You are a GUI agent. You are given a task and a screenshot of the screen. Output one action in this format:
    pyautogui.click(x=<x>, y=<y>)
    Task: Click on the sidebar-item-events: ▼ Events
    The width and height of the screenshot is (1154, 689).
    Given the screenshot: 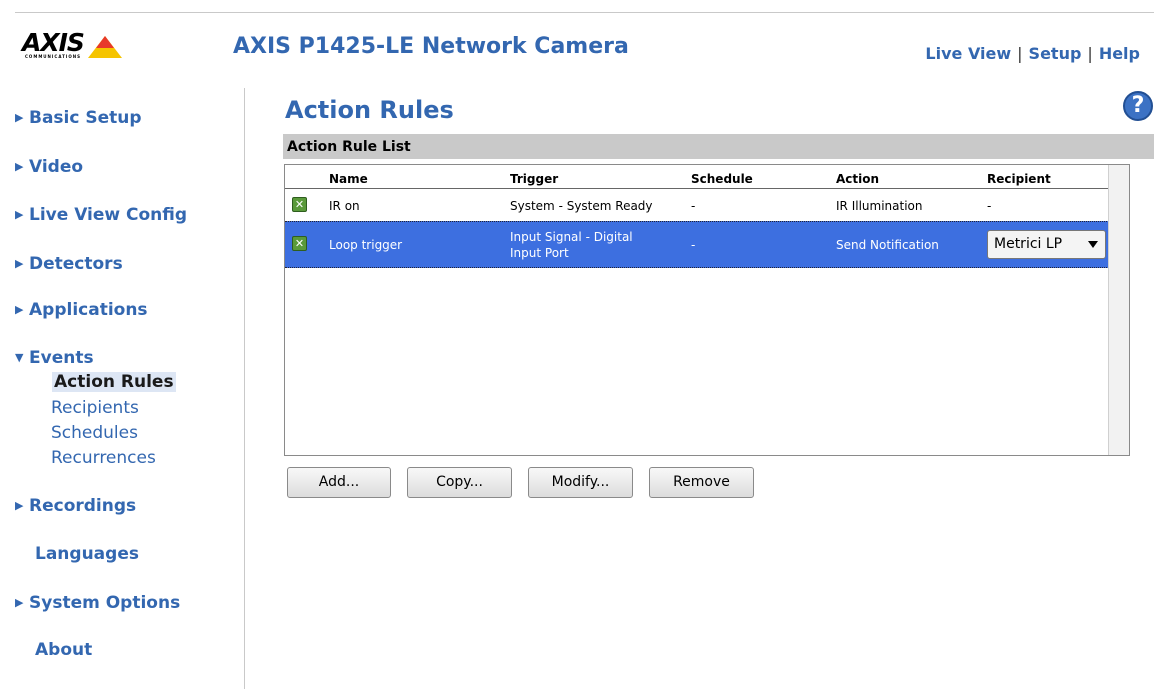 What is the action you would take?
    pyautogui.click(x=54, y=358)
    